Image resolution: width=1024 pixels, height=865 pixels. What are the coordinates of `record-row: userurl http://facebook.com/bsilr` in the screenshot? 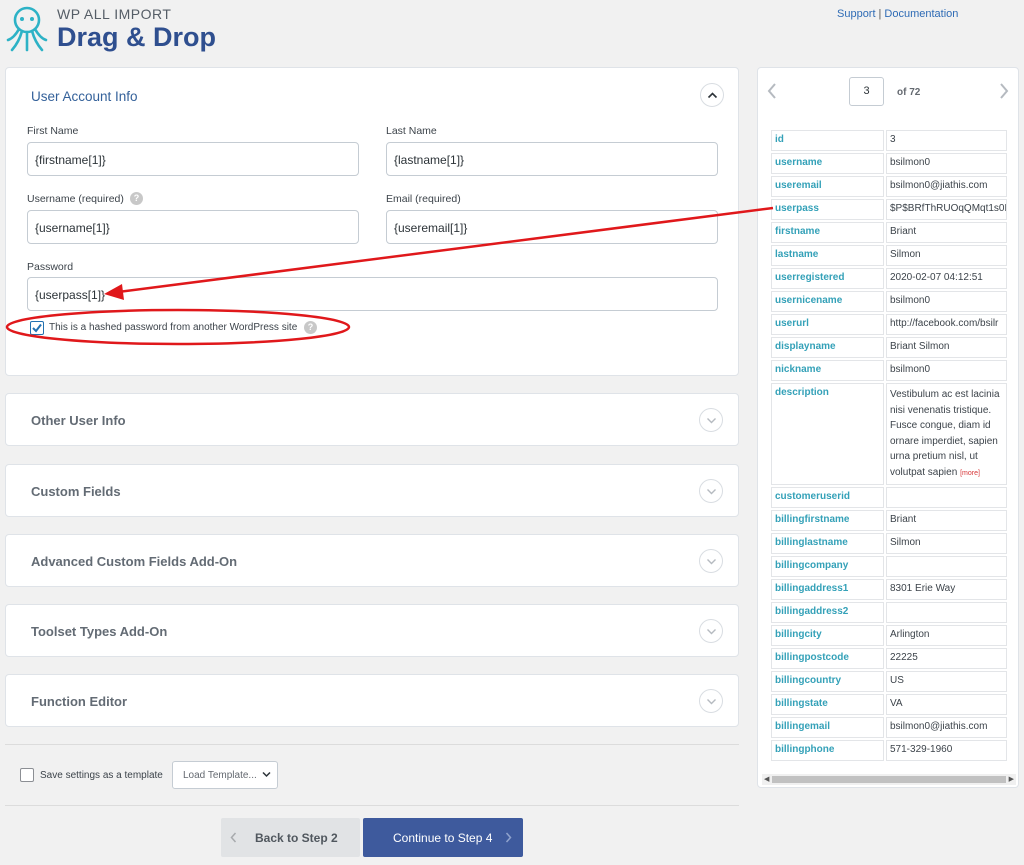 It's located at (889, 324).